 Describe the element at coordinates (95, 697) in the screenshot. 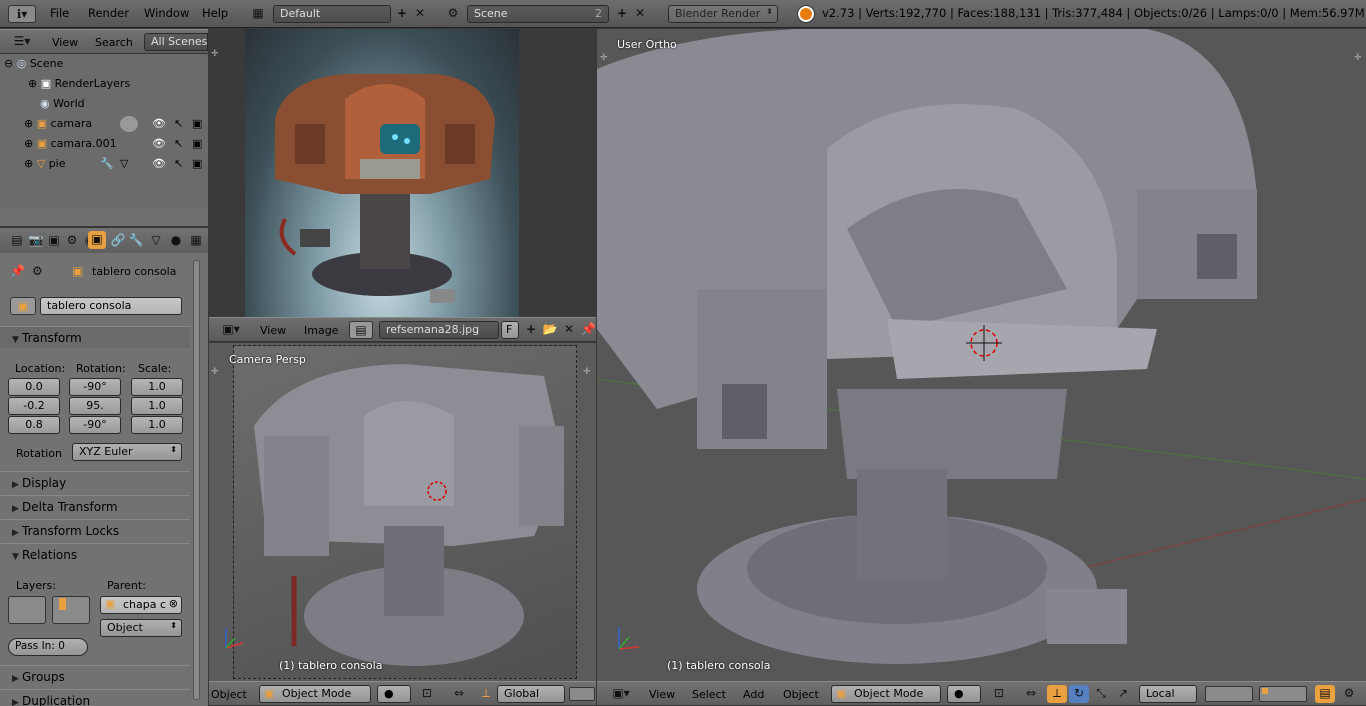

I see `duplication-panel-header: ▶ Duplication` at that location.